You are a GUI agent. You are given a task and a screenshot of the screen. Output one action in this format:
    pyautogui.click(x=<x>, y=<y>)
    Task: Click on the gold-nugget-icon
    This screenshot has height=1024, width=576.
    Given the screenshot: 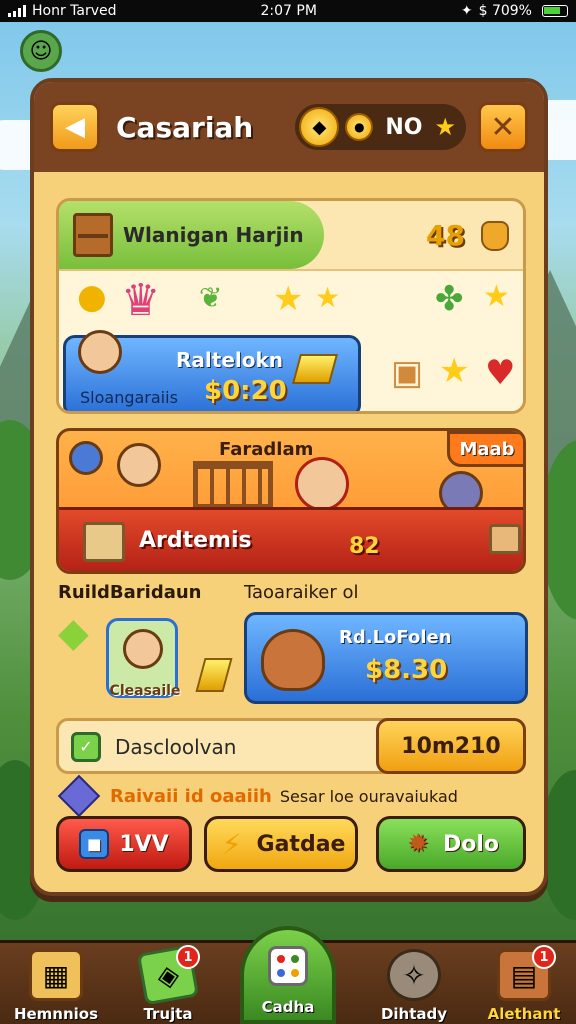 What is the action you would take?
    pyautogui.click(x=214, y=675)
    